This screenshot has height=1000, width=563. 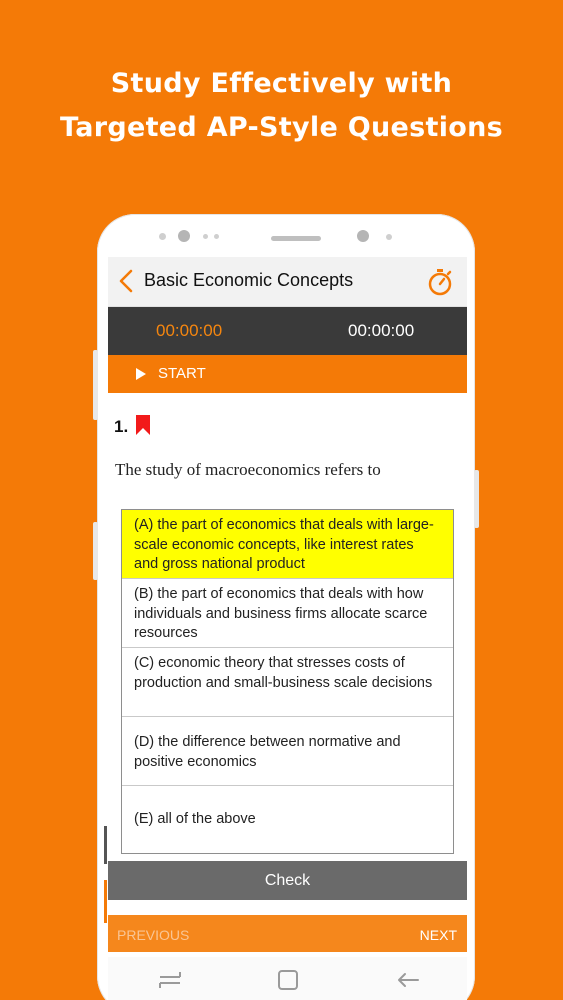 I want to click on answer-option-e: (E) all of the above, so click(x=287, y=819).